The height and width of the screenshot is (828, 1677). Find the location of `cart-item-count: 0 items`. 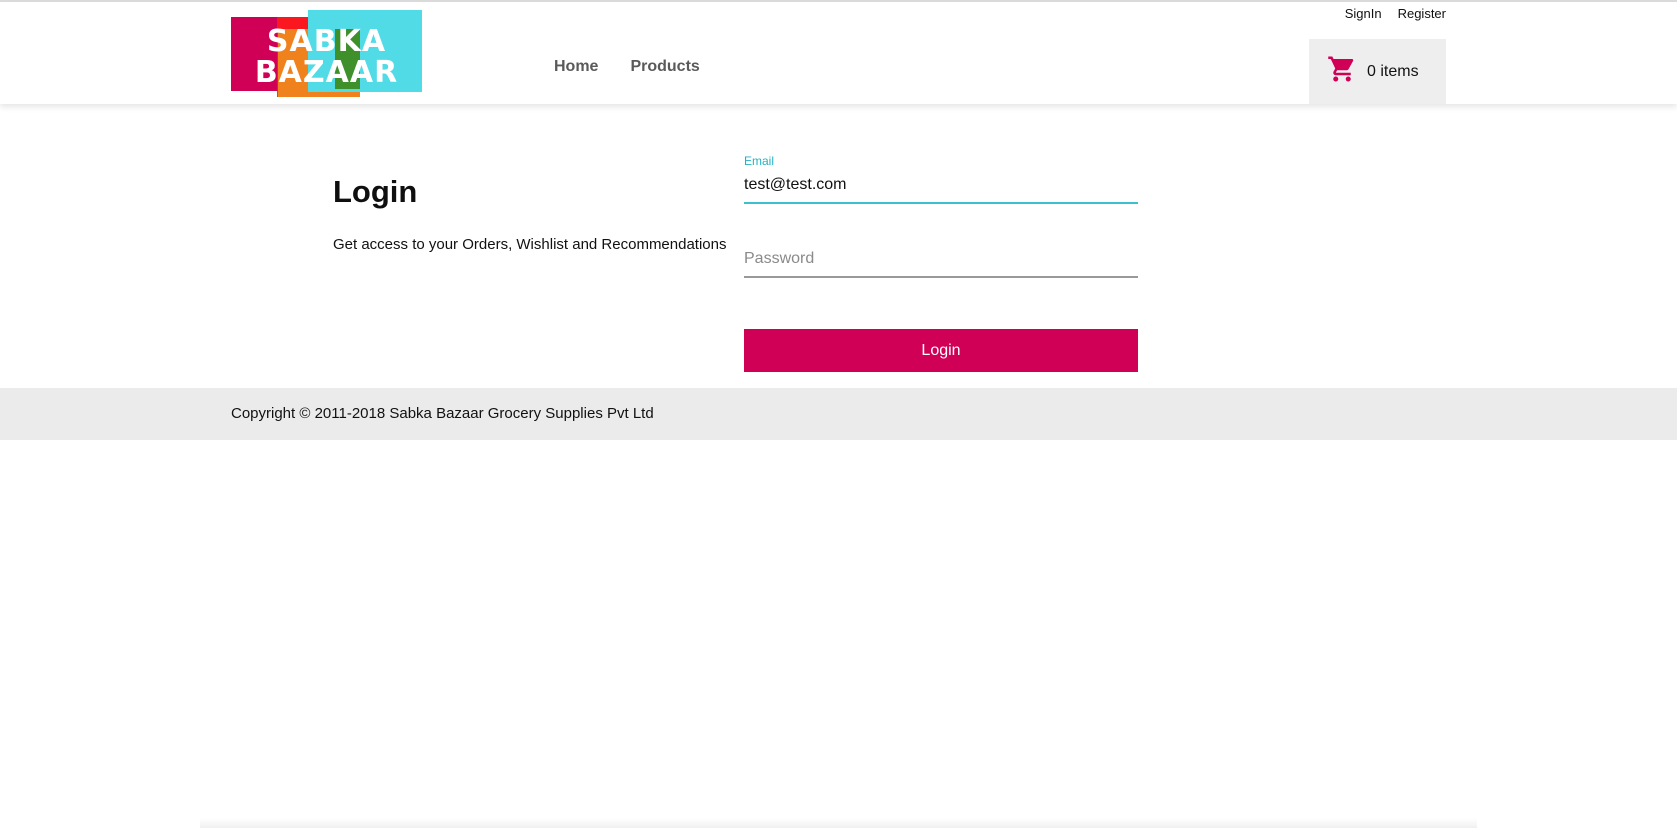

cart-item-count: 0 items is located at coordinates (1393, 71).